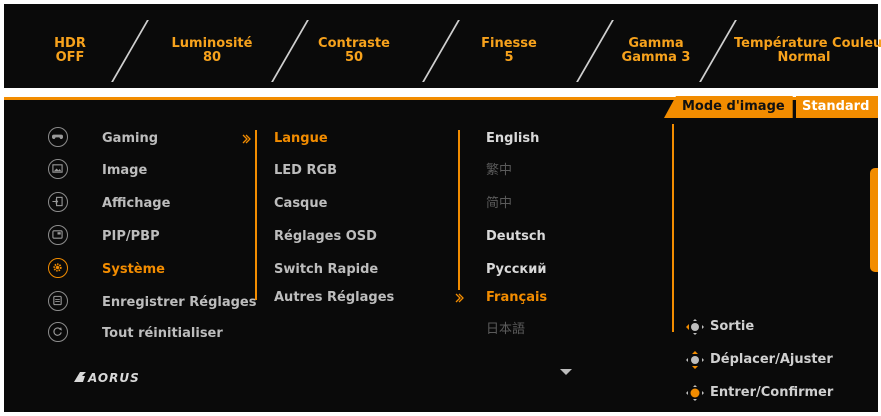 The width and height of the screenshot is (881, 416). What do you see at coordinates (772, 392) in the screenshot?
I see `hint-enter-confirm: Entrer/Confirmer` at bounding box center [772, 392].